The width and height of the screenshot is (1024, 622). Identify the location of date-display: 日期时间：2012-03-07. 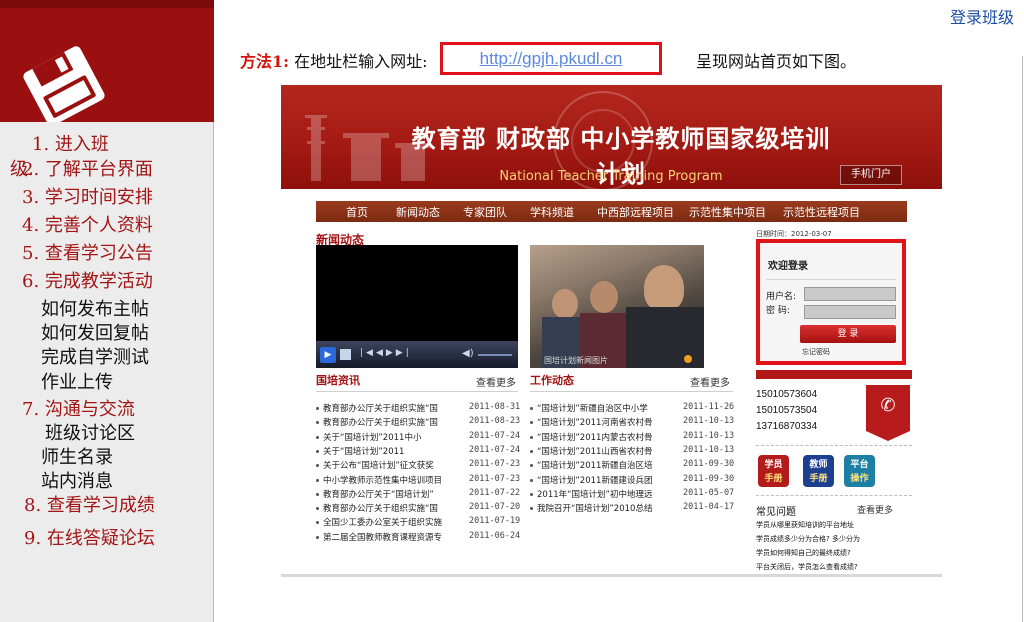
(794, 234).